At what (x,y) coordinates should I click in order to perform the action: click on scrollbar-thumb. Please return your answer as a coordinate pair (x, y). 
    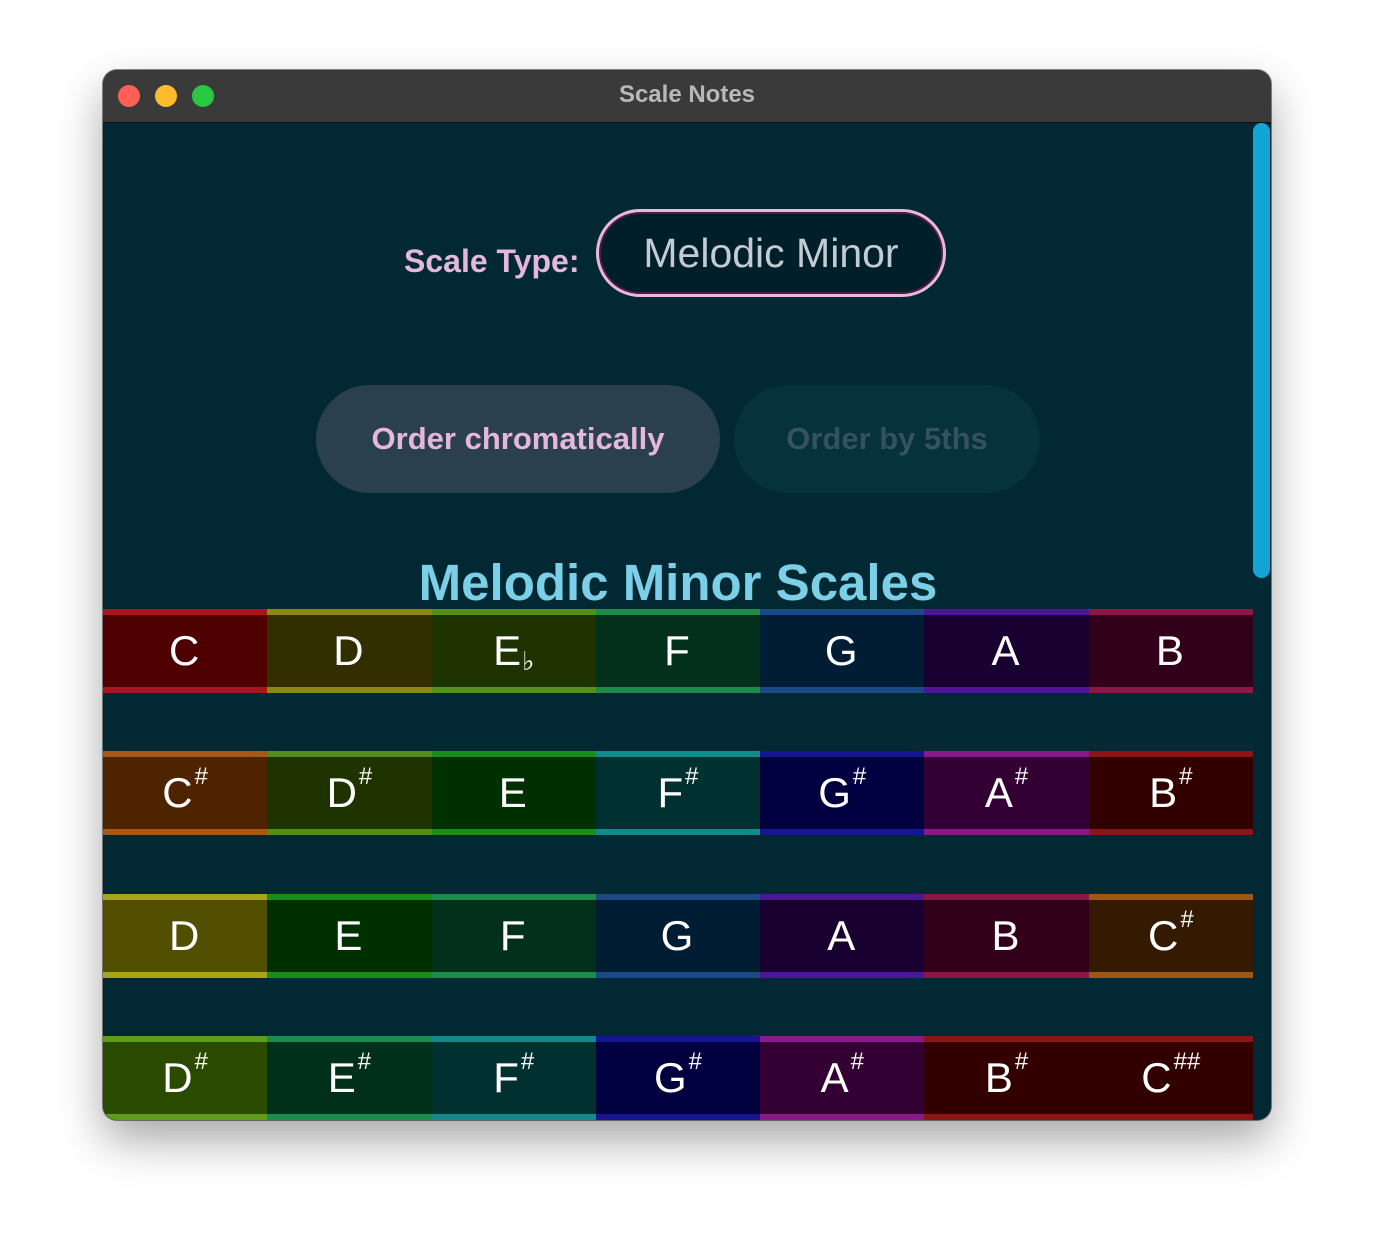
    Looking at the image, I should click on (1261, 350).